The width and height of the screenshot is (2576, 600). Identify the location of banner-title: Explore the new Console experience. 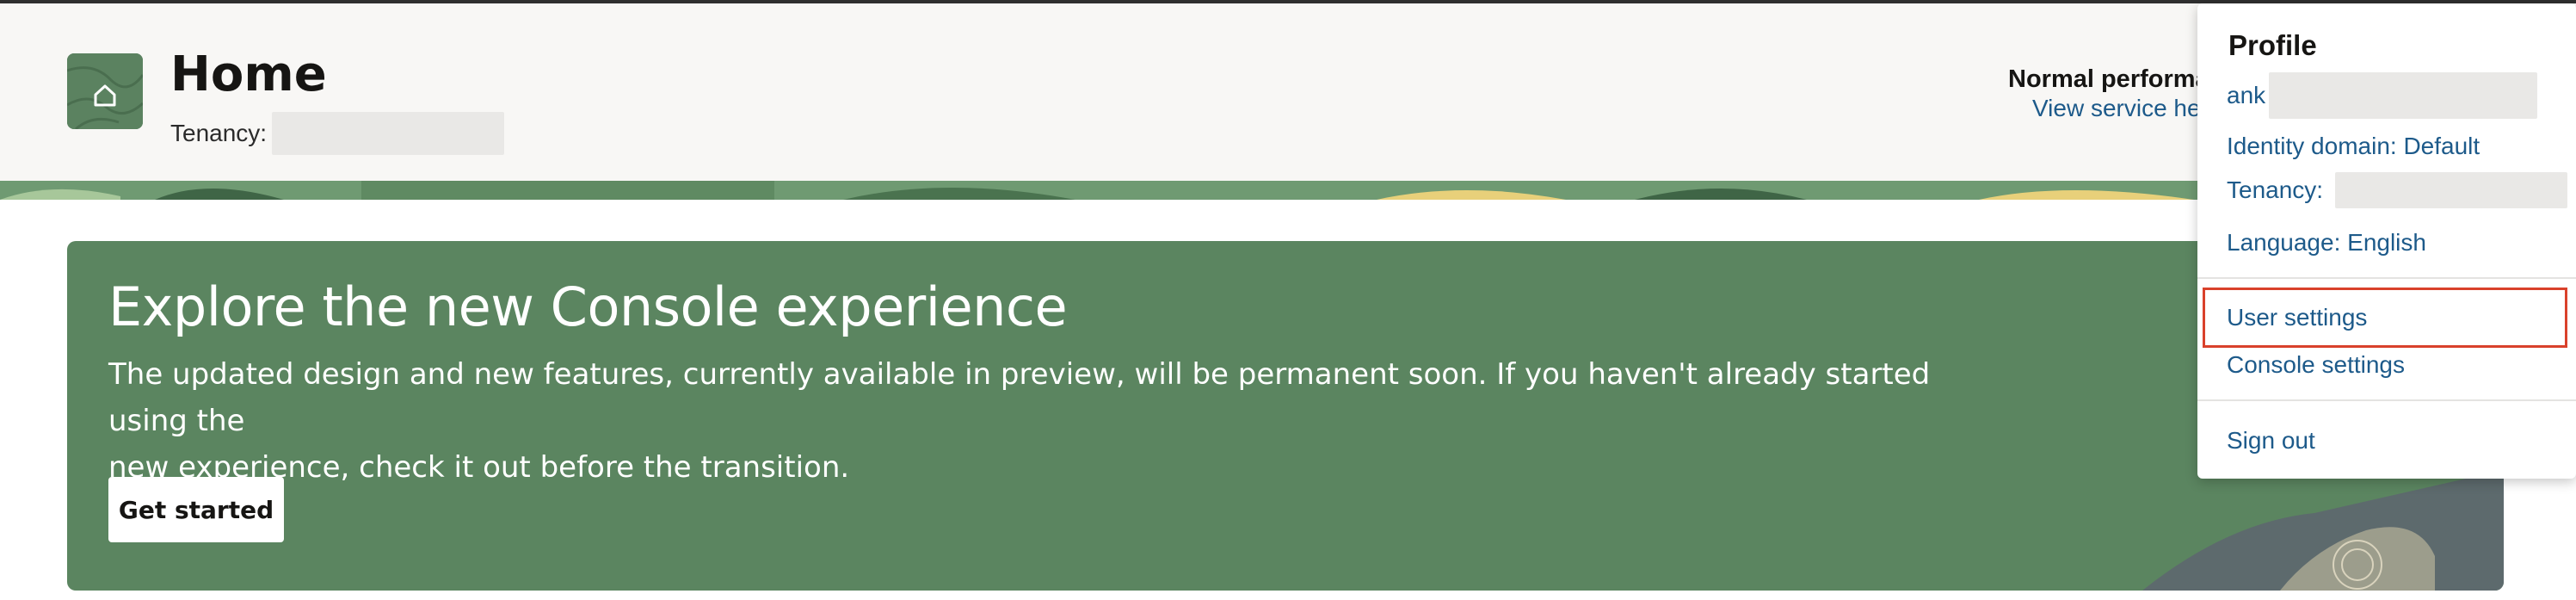
(588, 306).